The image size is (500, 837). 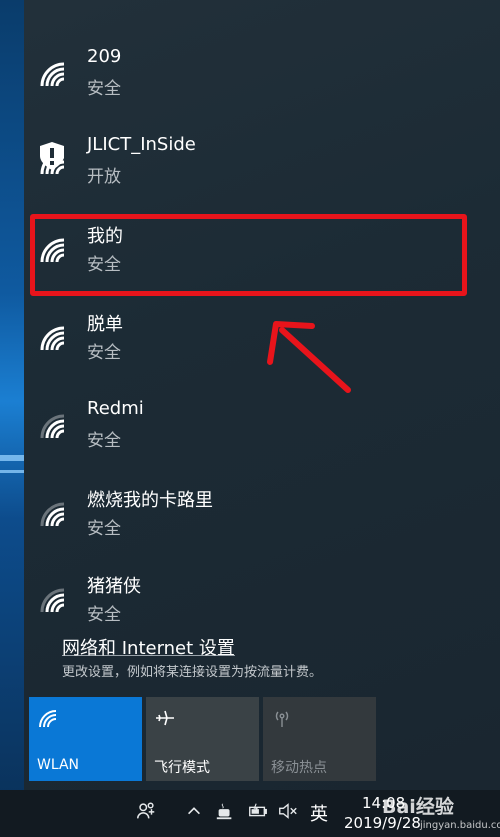 I want to click on network-item-tuodan: 脱单 安全, so click(x=252, y=342).